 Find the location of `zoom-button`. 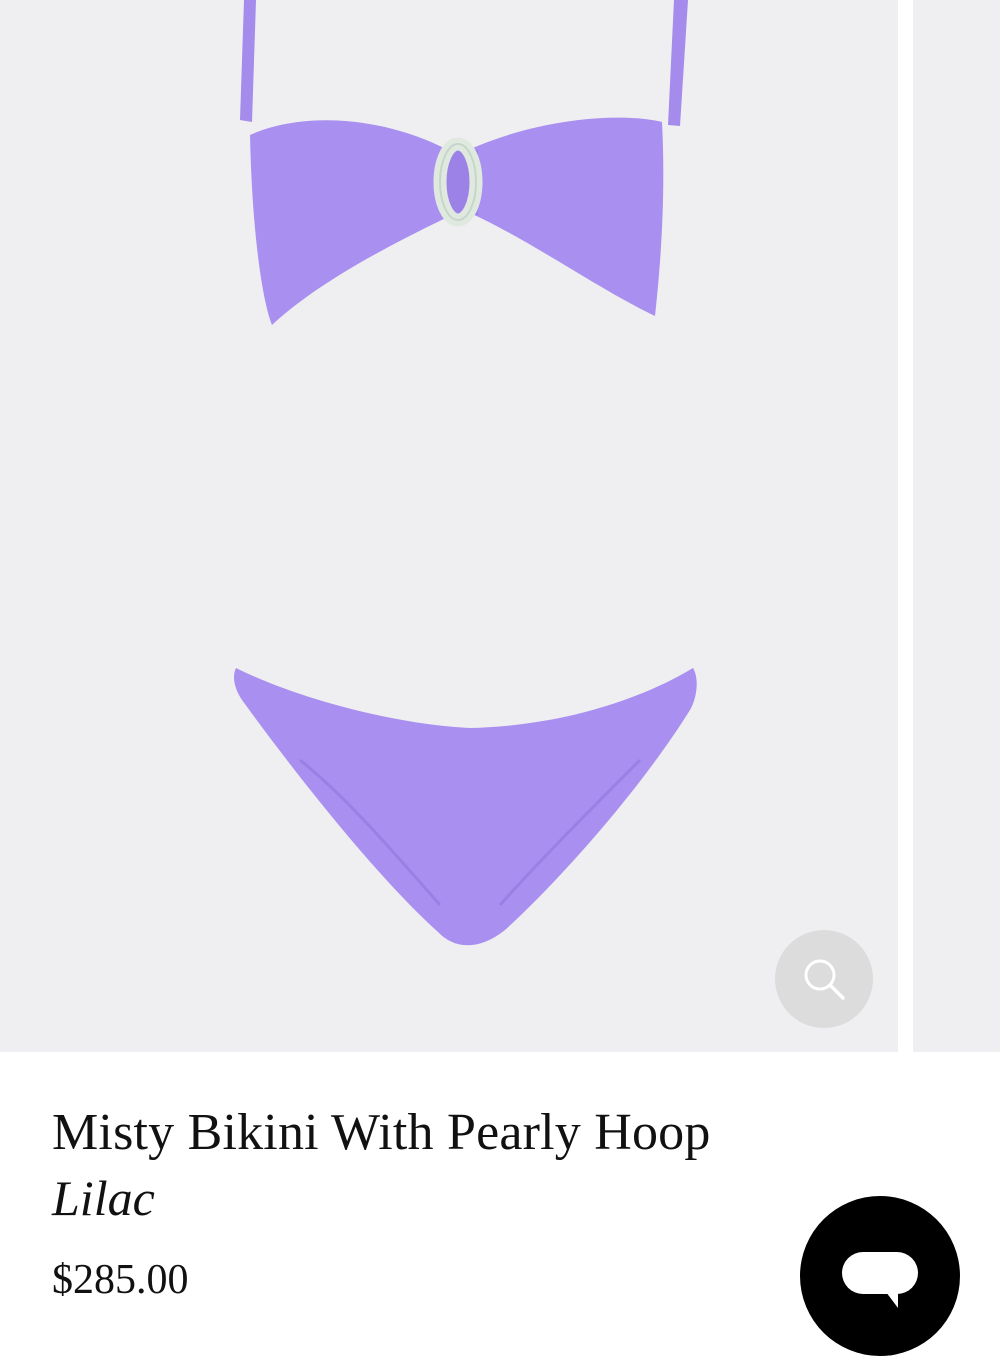

zoom-button is located at coordinates (824, 979).